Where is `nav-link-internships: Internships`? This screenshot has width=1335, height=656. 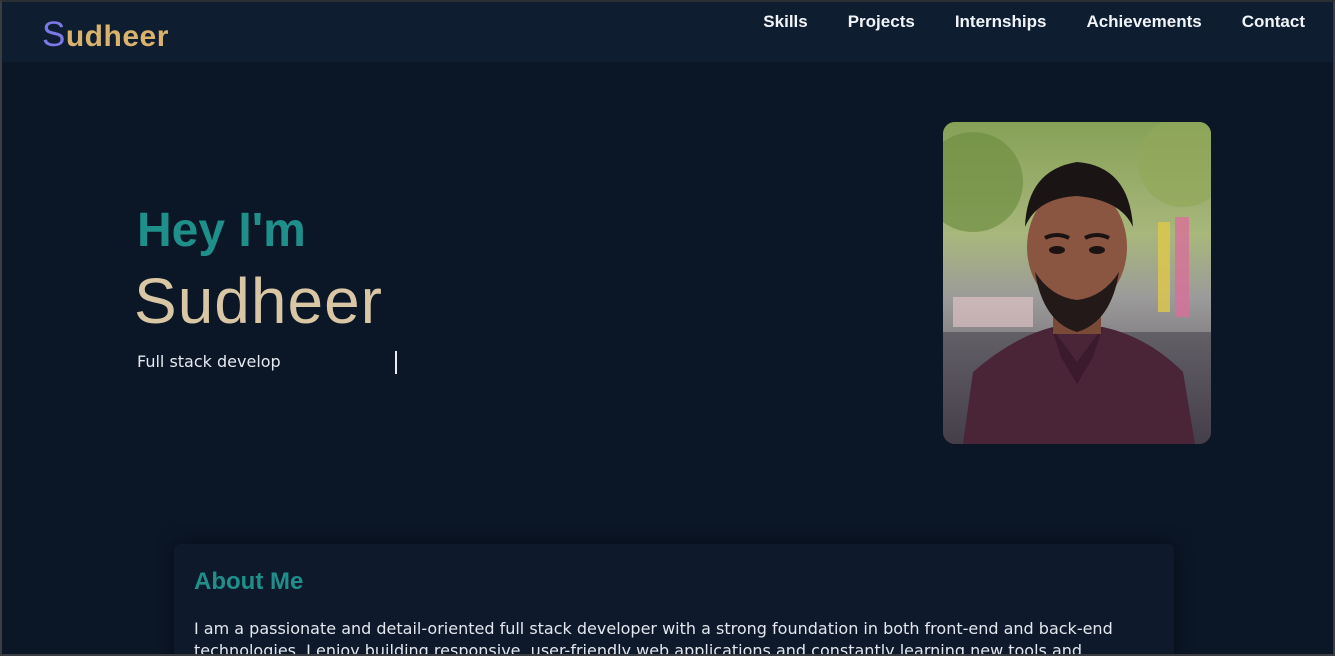
nav-link-internships: Internships is located at coordinates (1001, 22).